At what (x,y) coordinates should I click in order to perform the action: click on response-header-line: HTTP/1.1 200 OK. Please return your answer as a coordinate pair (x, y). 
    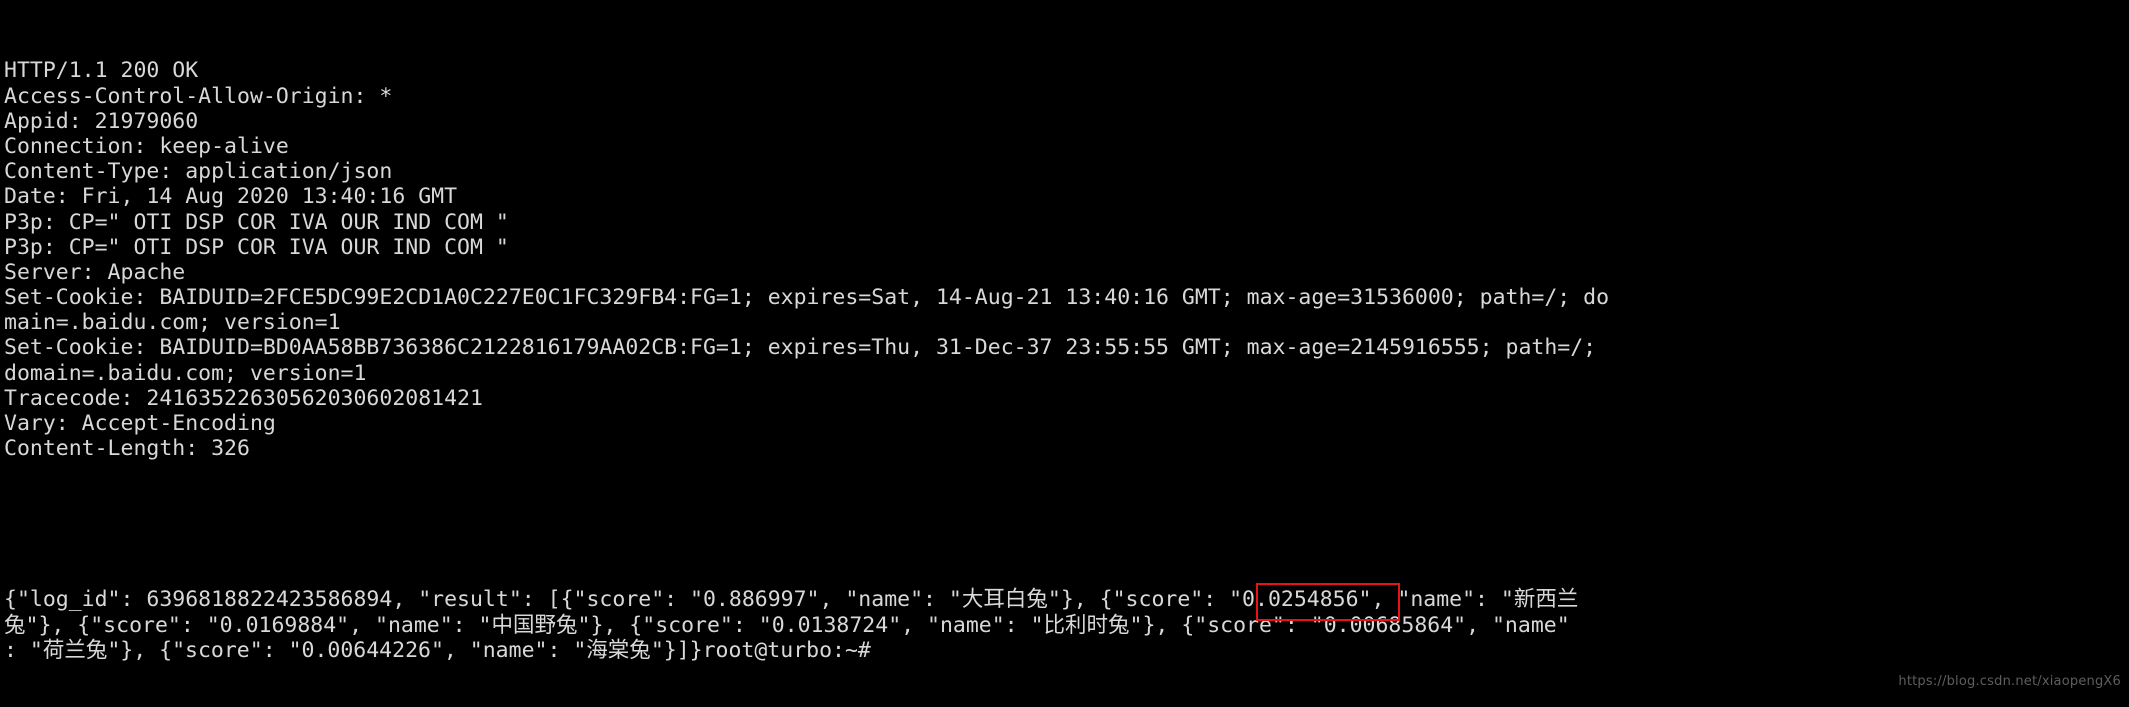
    Looking at the image, I should click on (101, 71).